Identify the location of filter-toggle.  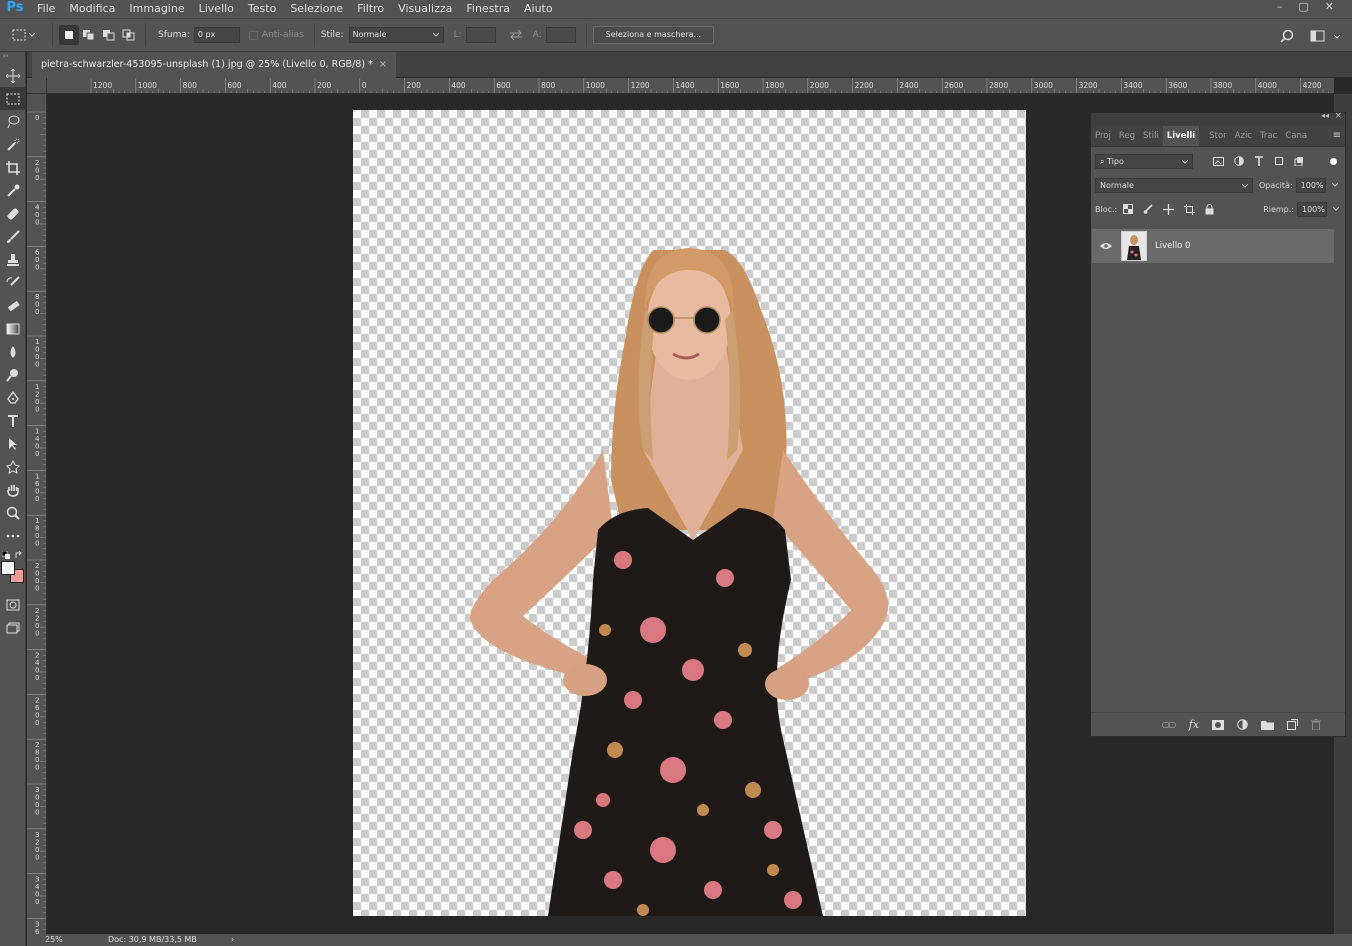
(1333, 161).